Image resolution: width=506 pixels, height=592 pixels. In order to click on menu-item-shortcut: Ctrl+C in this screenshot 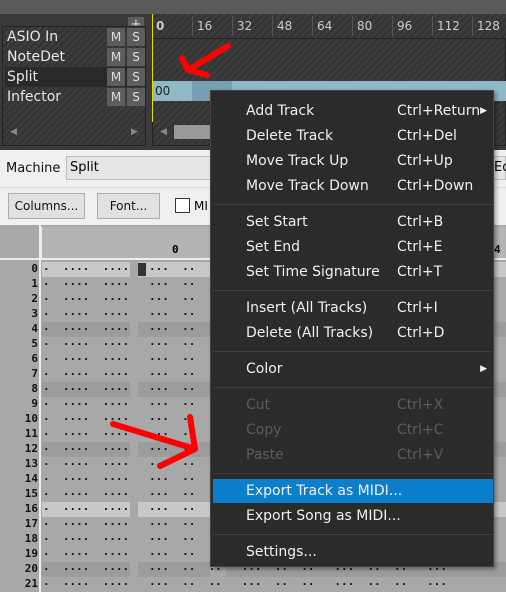, I will do `click(420, 430)`.